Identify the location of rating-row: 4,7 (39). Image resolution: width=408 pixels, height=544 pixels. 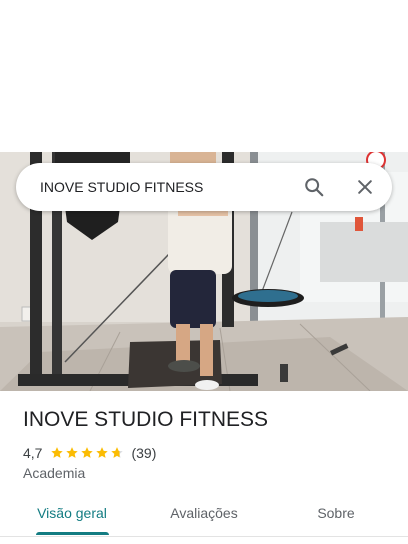
(89, 453).